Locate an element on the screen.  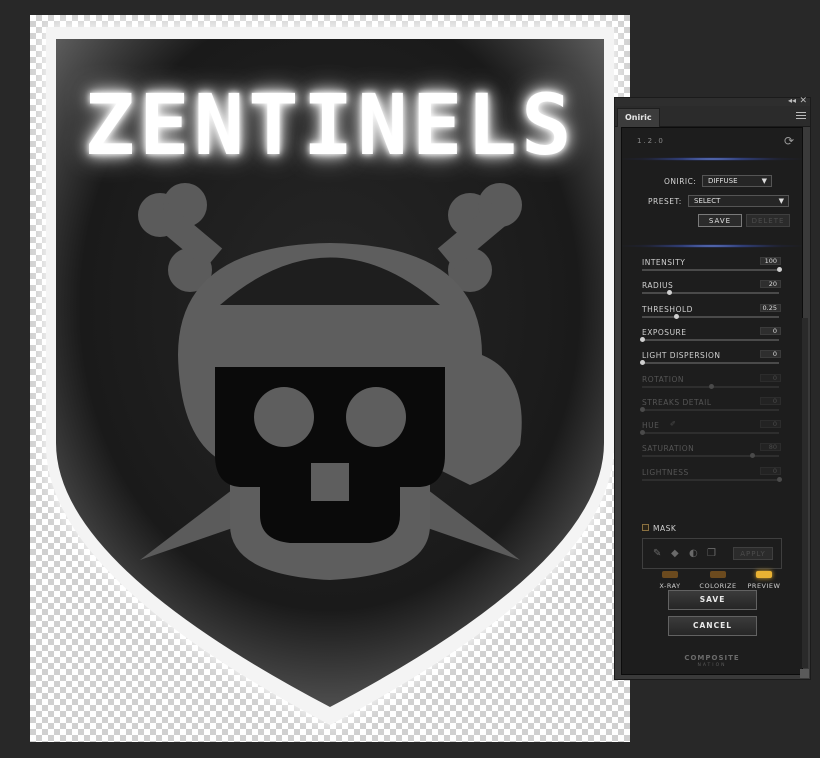
panel-menu-icon is located at coordinates (801, 115).